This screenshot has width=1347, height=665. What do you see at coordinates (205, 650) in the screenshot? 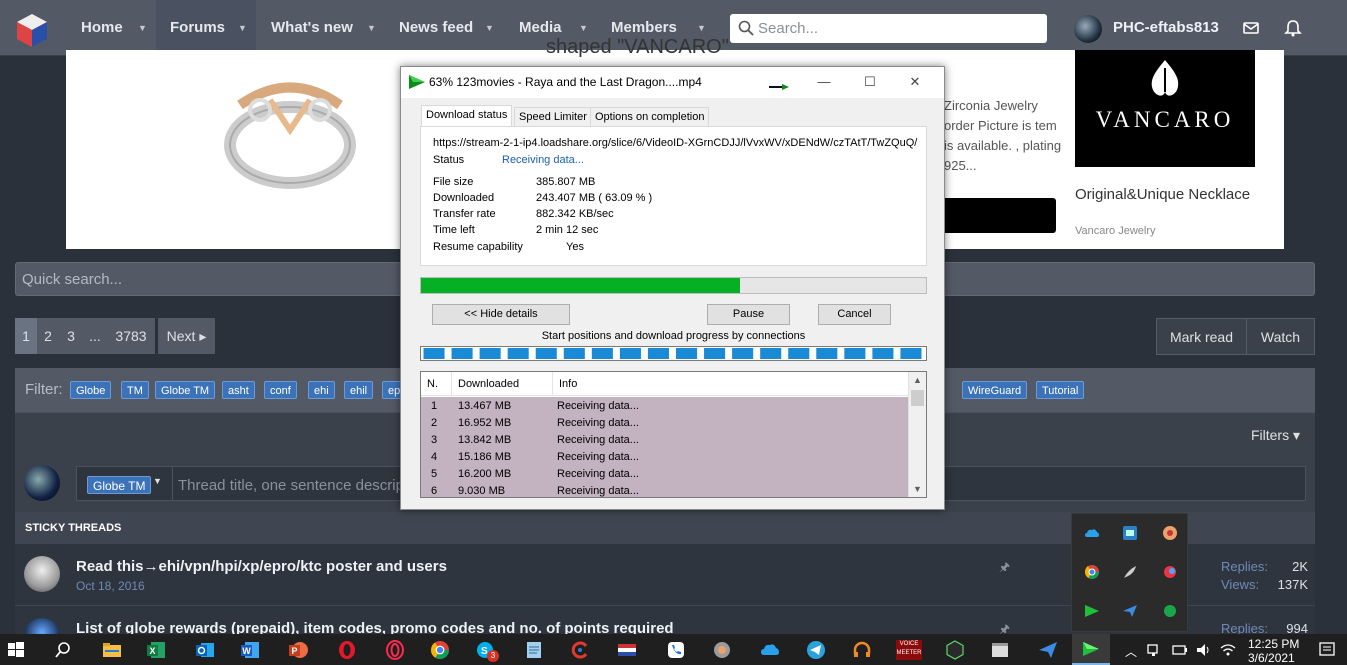
I see `outlook-icon` at bounding box center [205, 650].